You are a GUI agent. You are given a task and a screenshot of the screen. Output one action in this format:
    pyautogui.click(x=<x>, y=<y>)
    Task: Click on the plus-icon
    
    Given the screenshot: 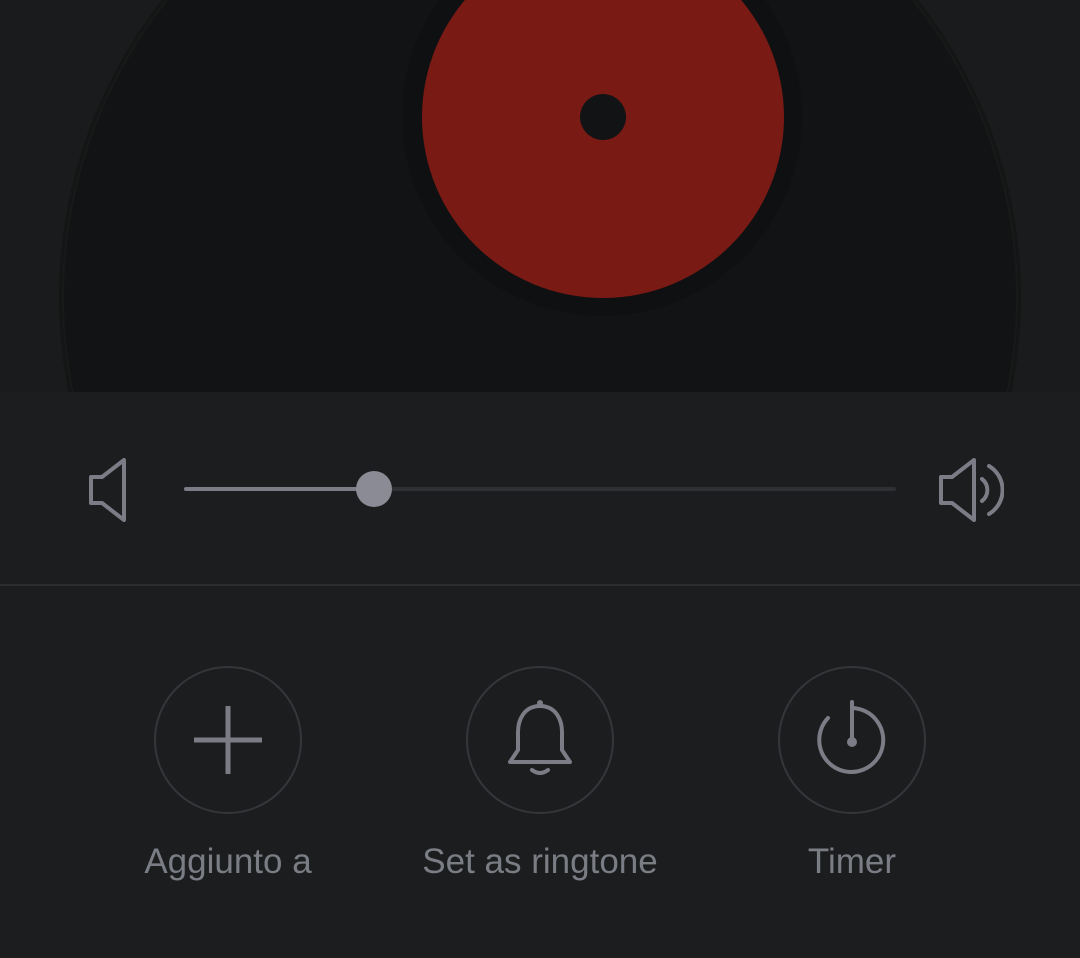 What is the action you would take?
    pyautogui.click(x=228, y=740)
    